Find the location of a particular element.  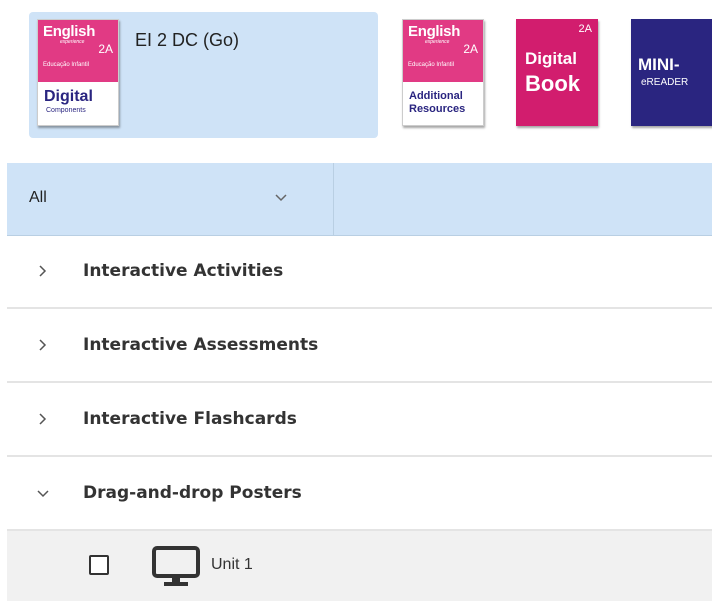

section-label: Interactive Flashcards is located at coordinates (190, 419).